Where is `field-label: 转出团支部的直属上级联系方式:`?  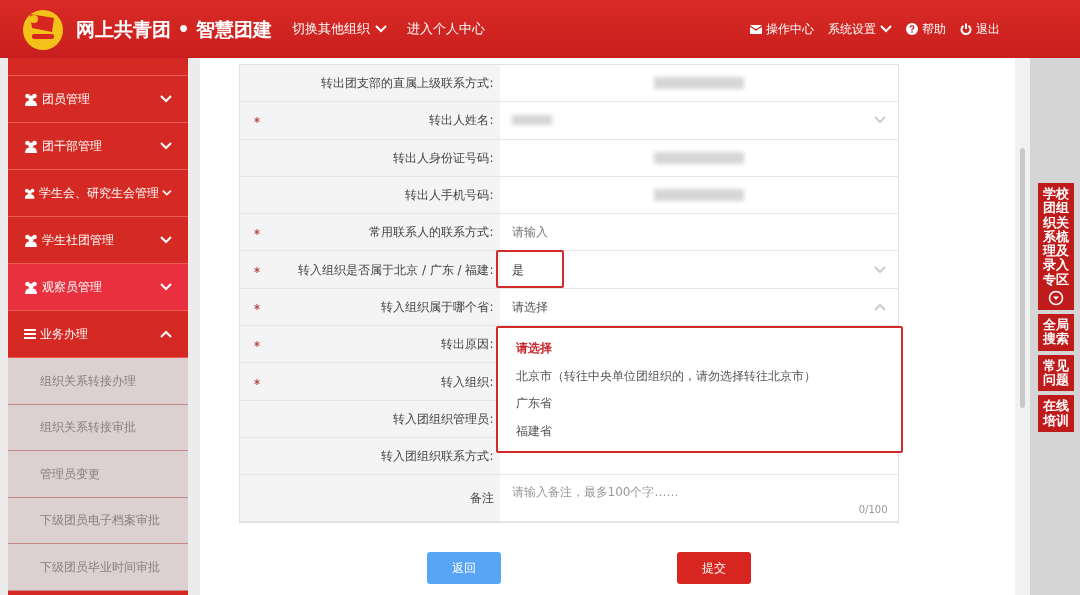
field-label: 转出团支部的直属上级联系方式: is located at coordinates (407, 84).